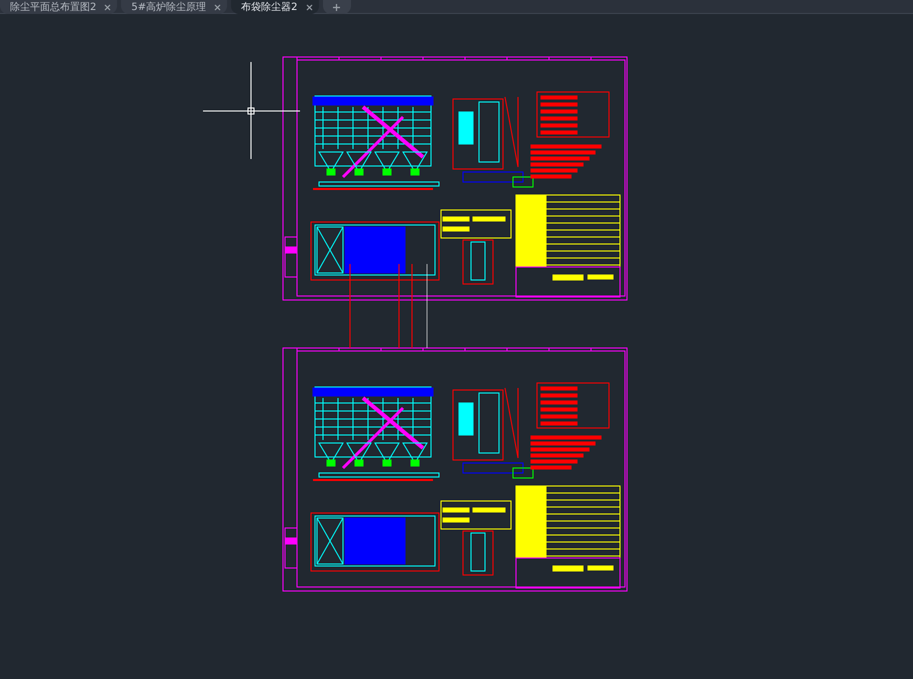 This screenshot has height=679, width=913. Describe the element at coordinates (59, 7) in the screenshot. I see `file-tab: 除尘平面总布置图2` at that location.